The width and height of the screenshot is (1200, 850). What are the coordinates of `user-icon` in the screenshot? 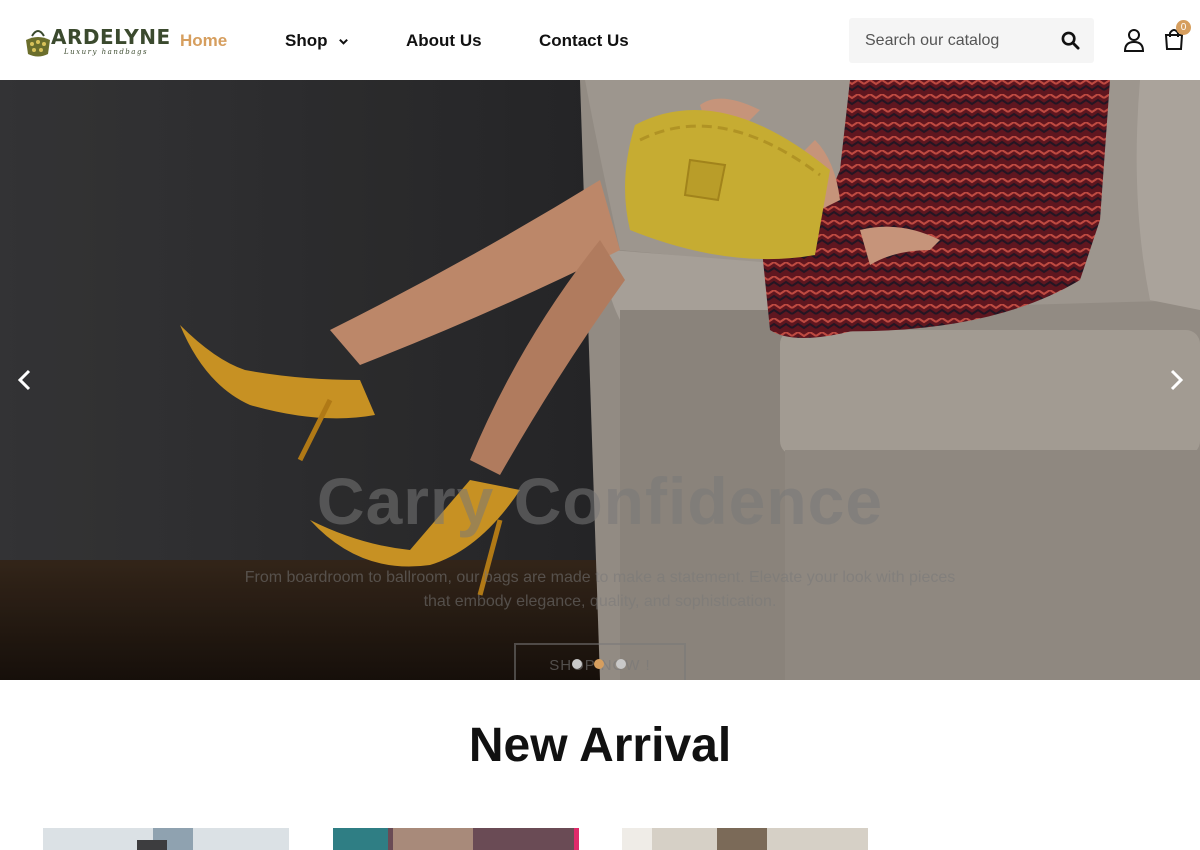 It's located at (1134, 40).